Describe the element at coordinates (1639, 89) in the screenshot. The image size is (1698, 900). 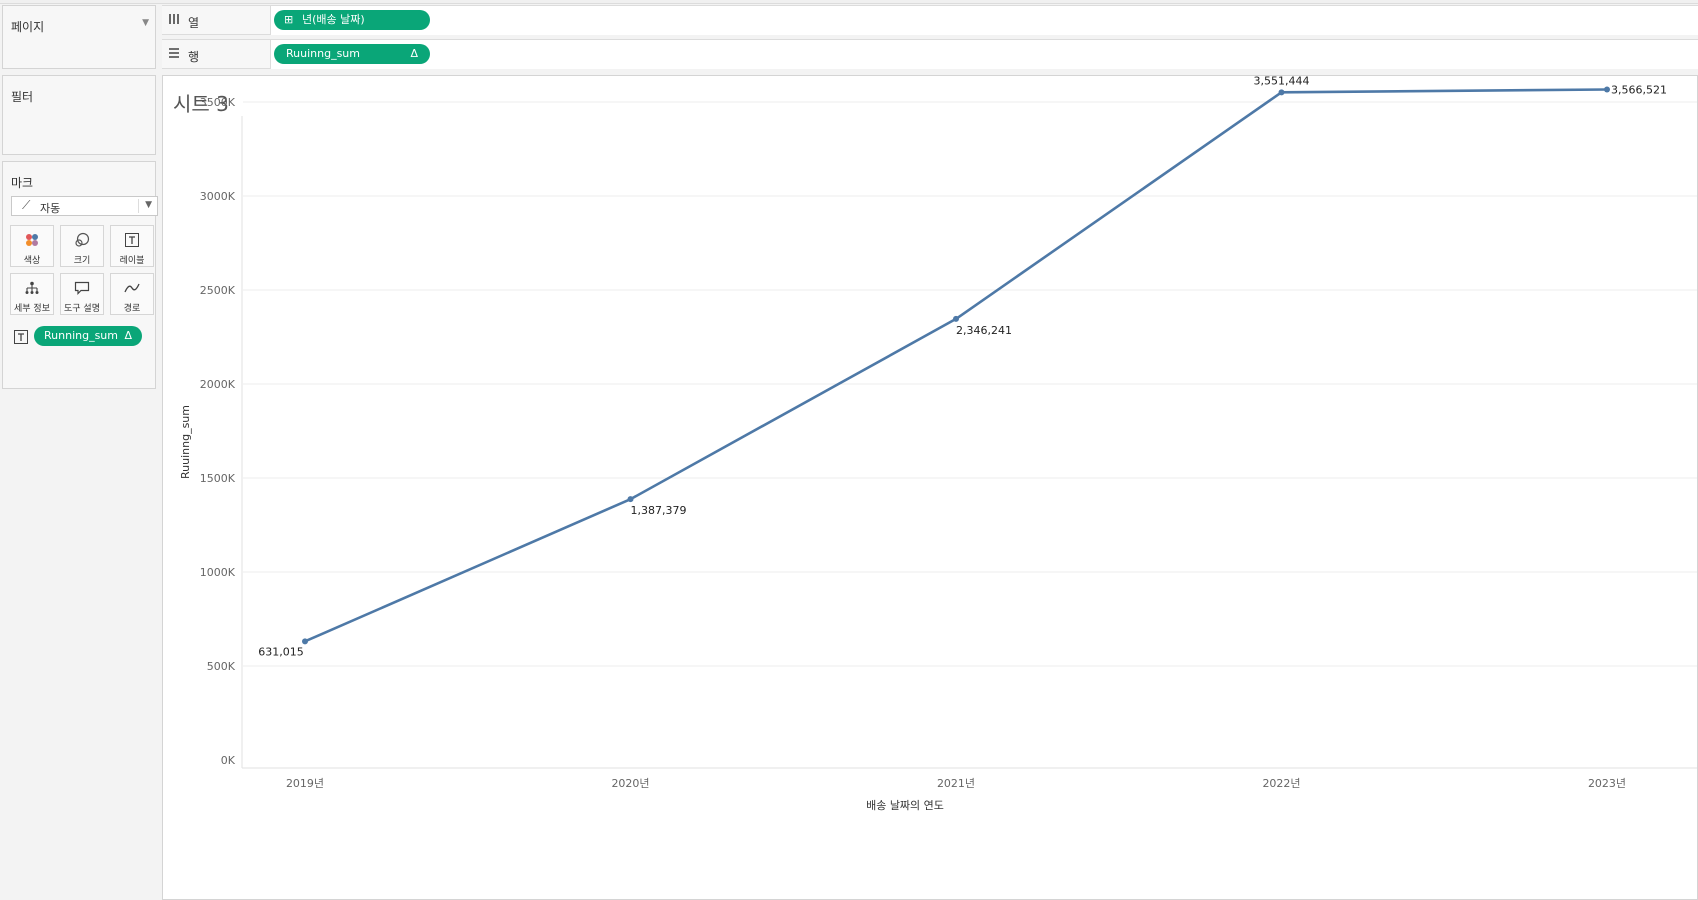
I see `data-label: 3,566,521` at that location.